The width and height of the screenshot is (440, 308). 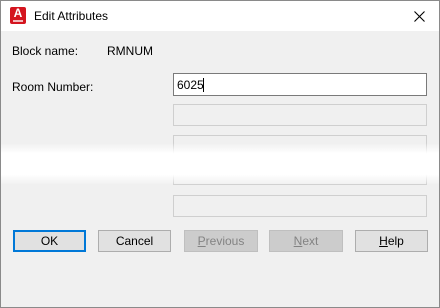 What do you see at coordinates (203, 85) in the screenshot?
I see `text-caret` at bounding box center [203, 85].